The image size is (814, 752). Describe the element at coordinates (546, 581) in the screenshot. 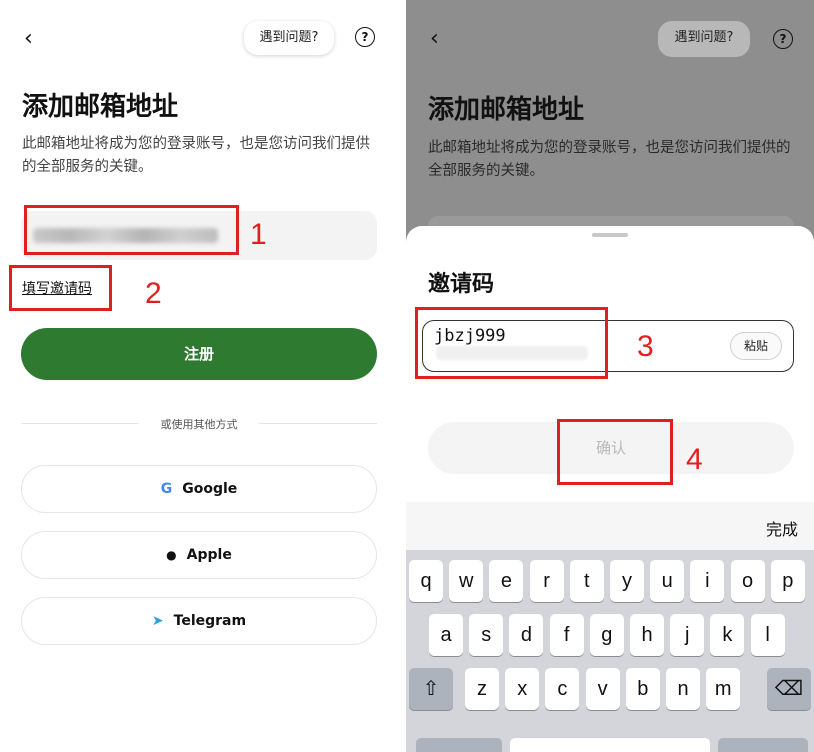

I see `key-r: r` at that location.